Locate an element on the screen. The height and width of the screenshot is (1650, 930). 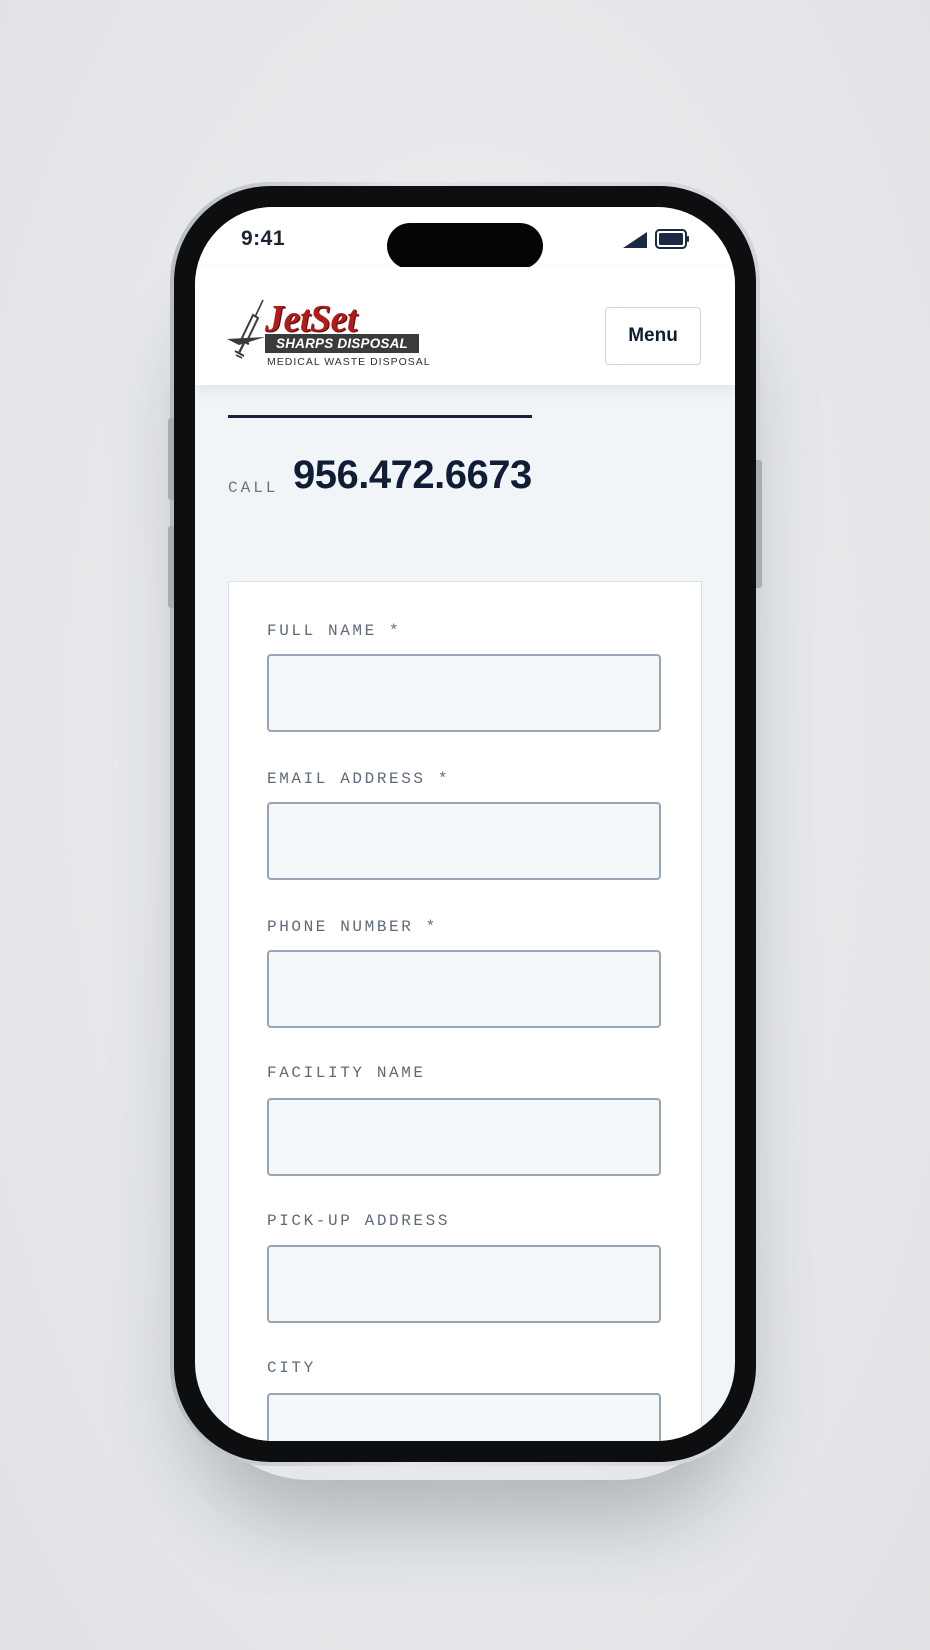
phone-number-link: 956.472.6673 is located at coordinates (412, 475).